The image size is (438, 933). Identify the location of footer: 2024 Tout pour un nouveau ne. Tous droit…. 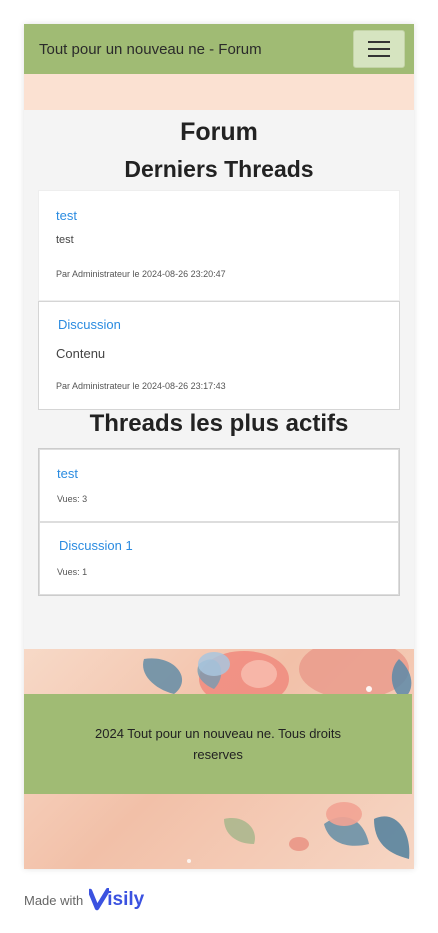
(218, 744).